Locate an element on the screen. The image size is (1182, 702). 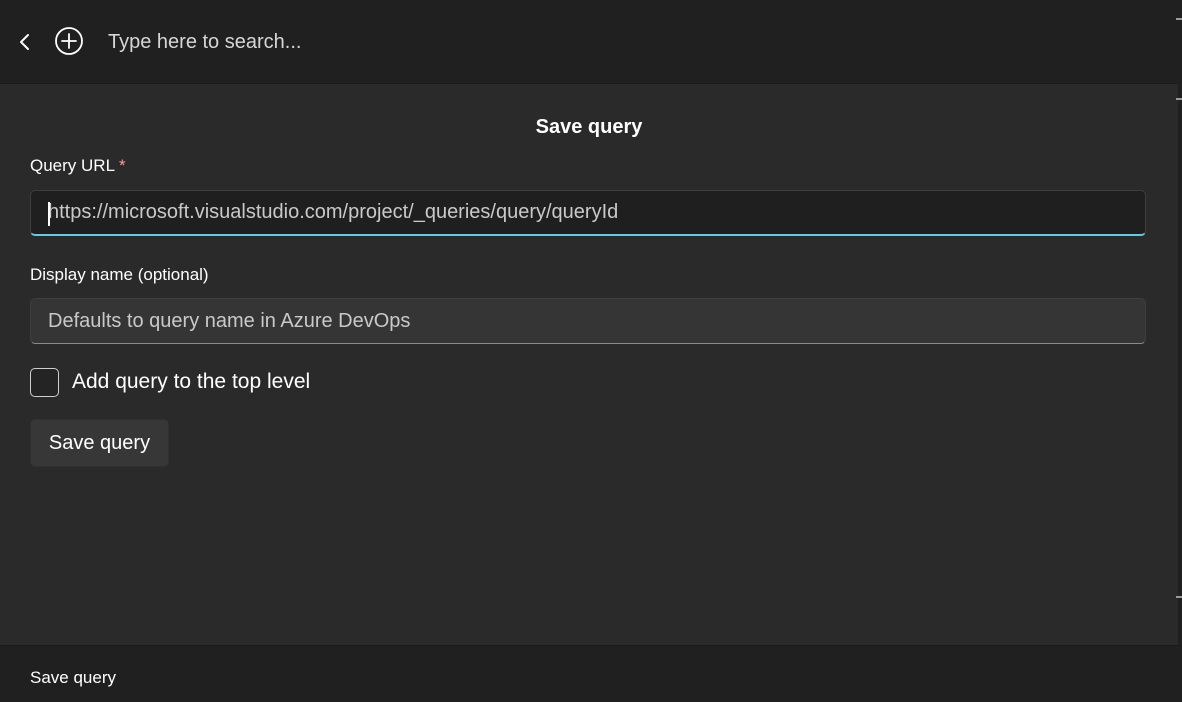
query-url-label: Query URL * is located at coordinates (78, 166).